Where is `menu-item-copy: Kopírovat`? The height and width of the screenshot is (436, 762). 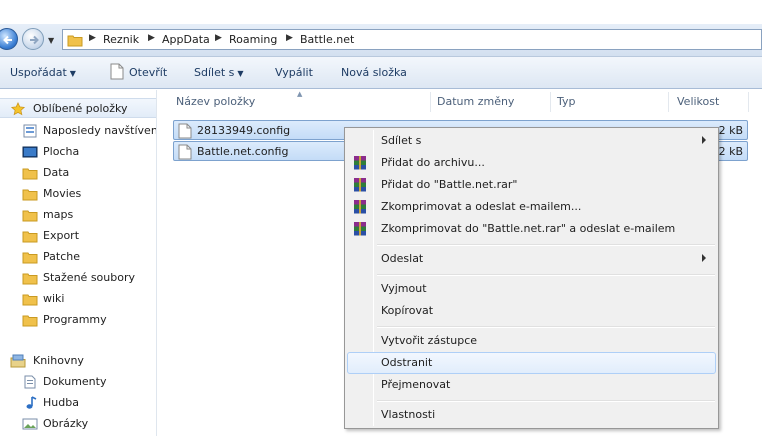
menu-item-copy: Kopírovat is located at coordinates (531, 311).